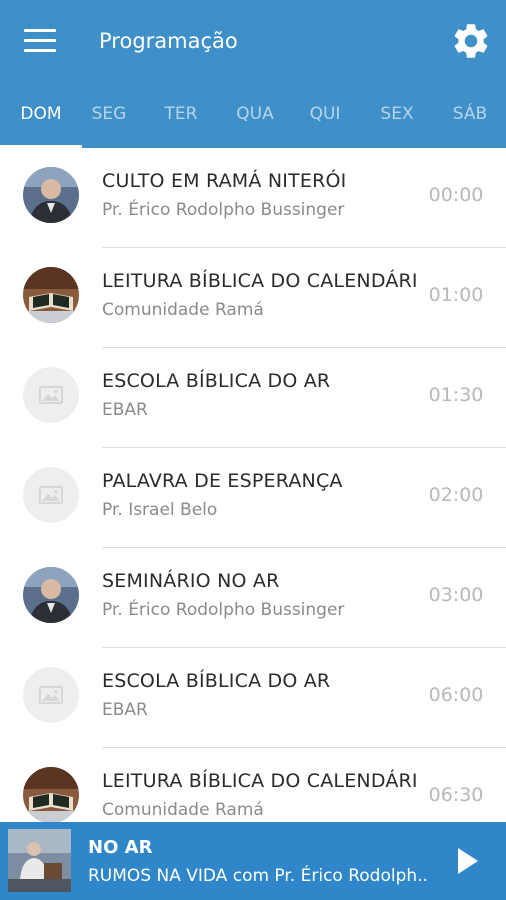 This screenshot has width=506, height=900. What do you see at coordinates (456, 595) in the screenshot?
I see `program-time: 03:00` at bounding box center [456, 595].